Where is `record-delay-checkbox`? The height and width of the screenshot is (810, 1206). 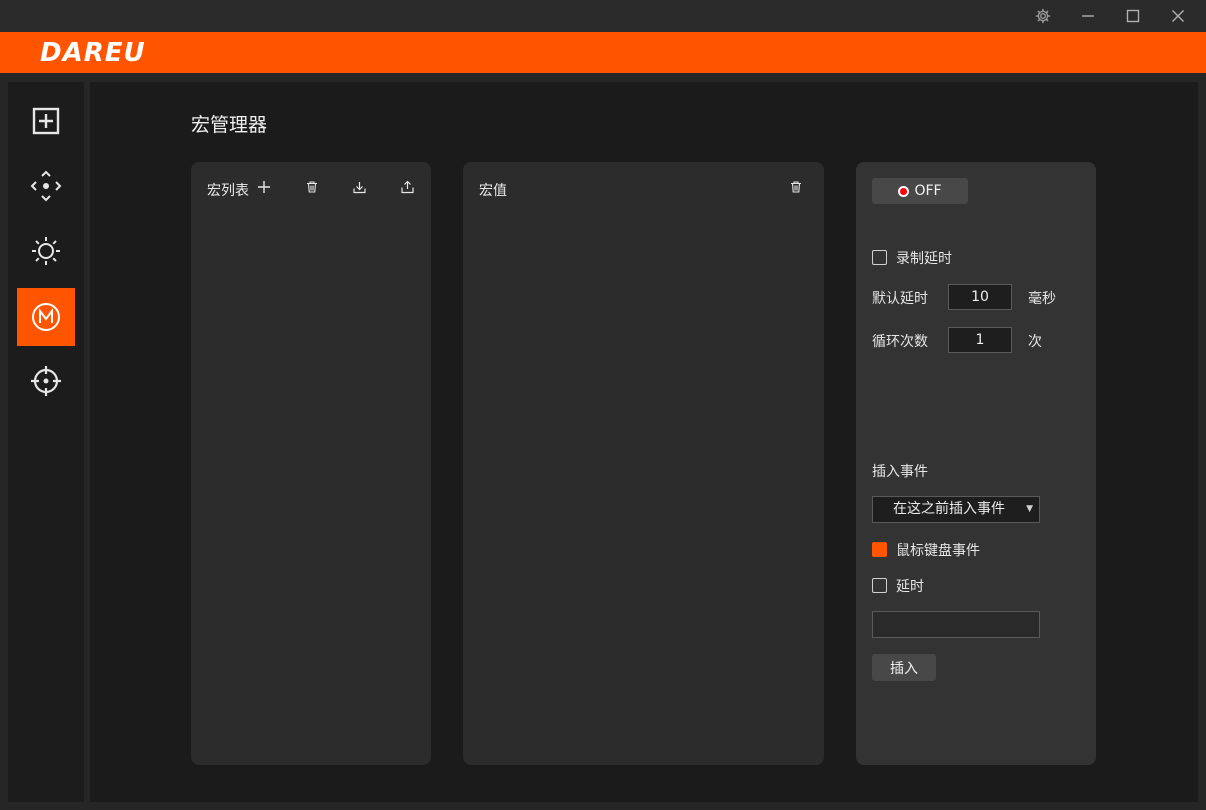
record-delay-checkbox is located at coordinates (879, 257).